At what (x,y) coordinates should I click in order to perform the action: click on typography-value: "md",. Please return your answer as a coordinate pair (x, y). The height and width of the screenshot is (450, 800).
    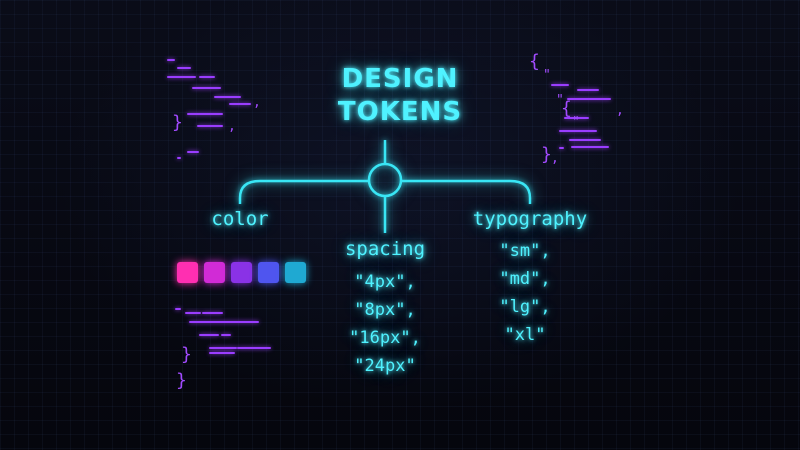
    Looking at the image, I should click on (525, 279).